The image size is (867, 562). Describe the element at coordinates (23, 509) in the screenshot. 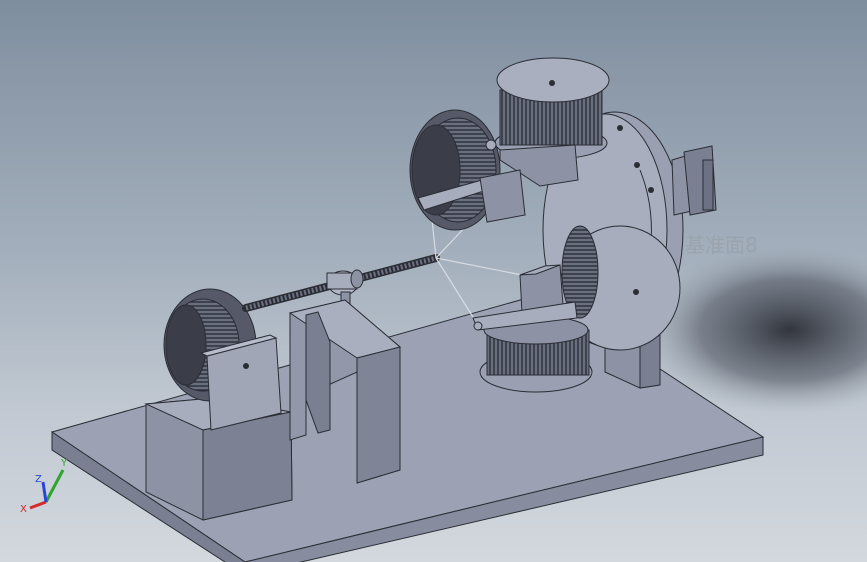

I see `triad-x-label: X` at that location.